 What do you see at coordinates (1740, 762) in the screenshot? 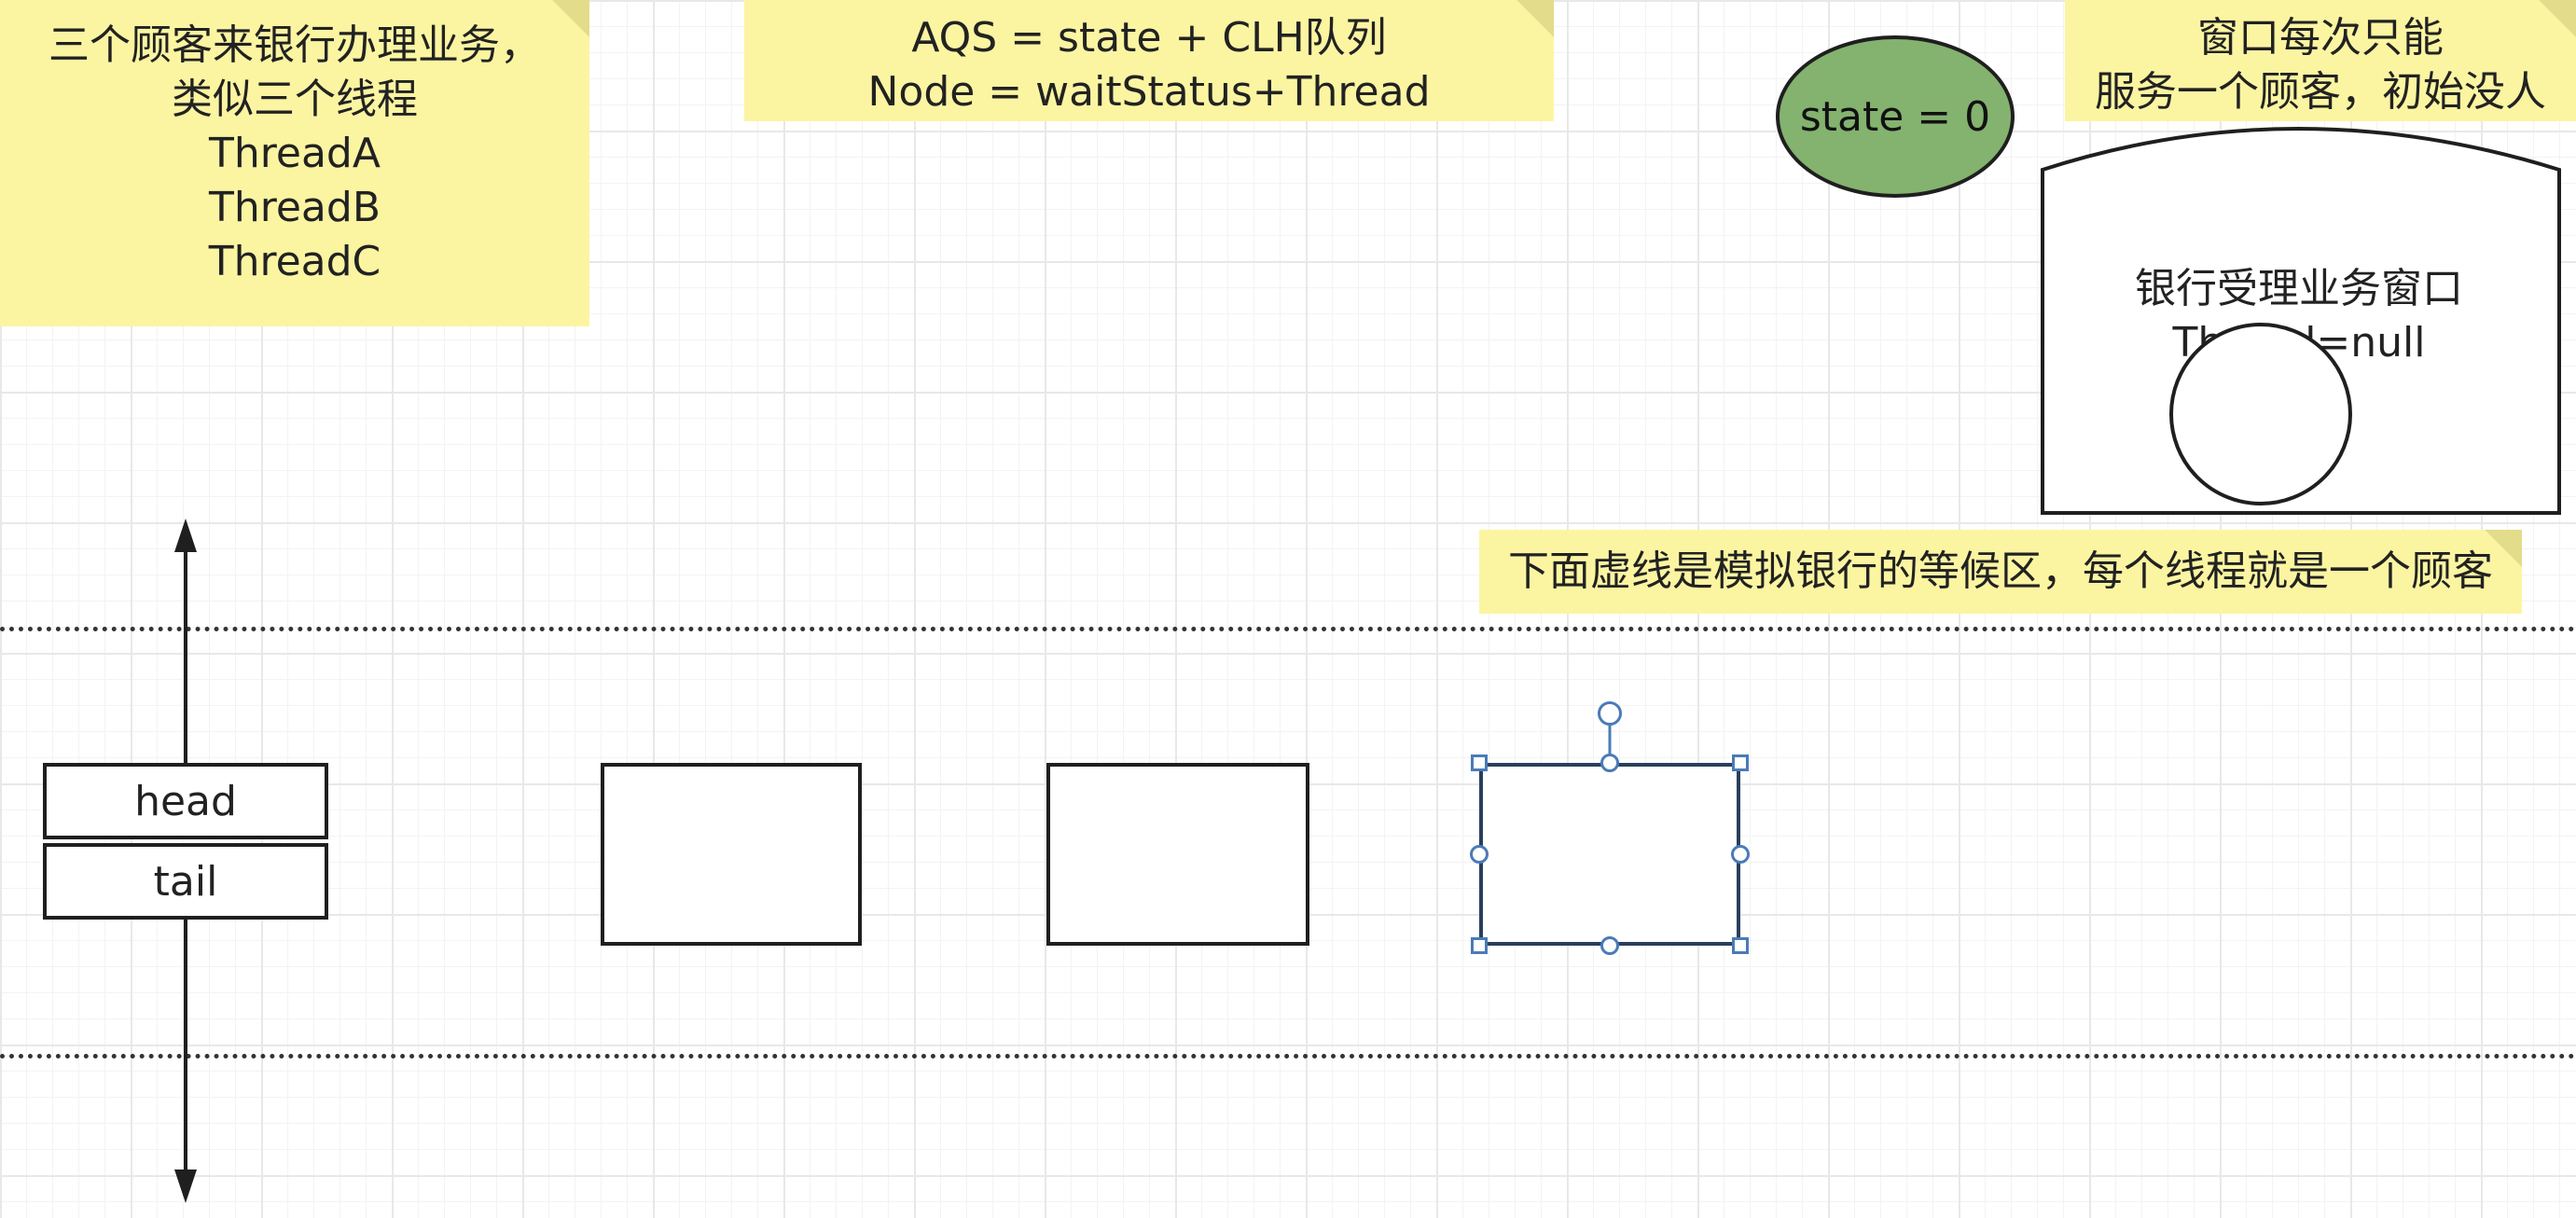
I see `resize-handle-top-right` at bounding box center [1740, 762].